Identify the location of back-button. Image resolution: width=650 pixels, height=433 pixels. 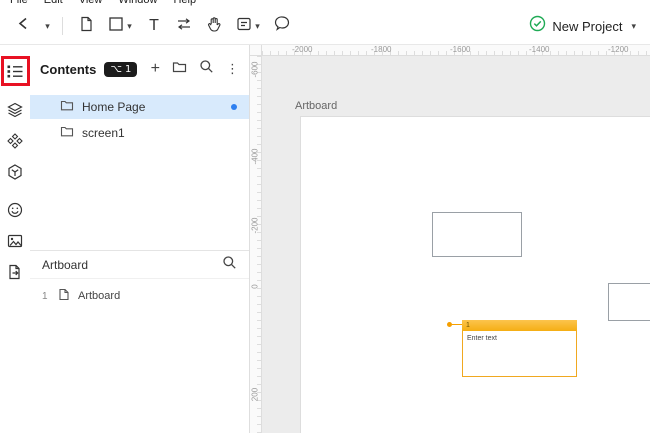
(23, 26).